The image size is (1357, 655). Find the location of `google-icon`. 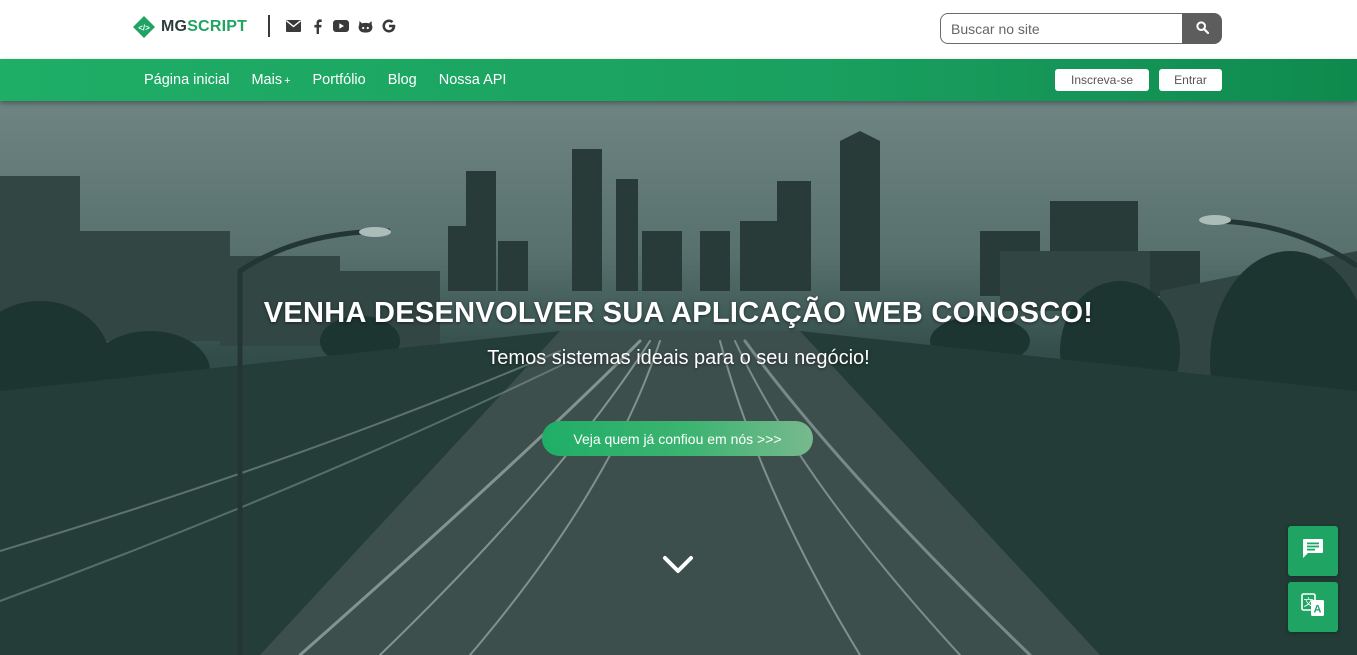

google-icon is located at coordinates (389, 26).